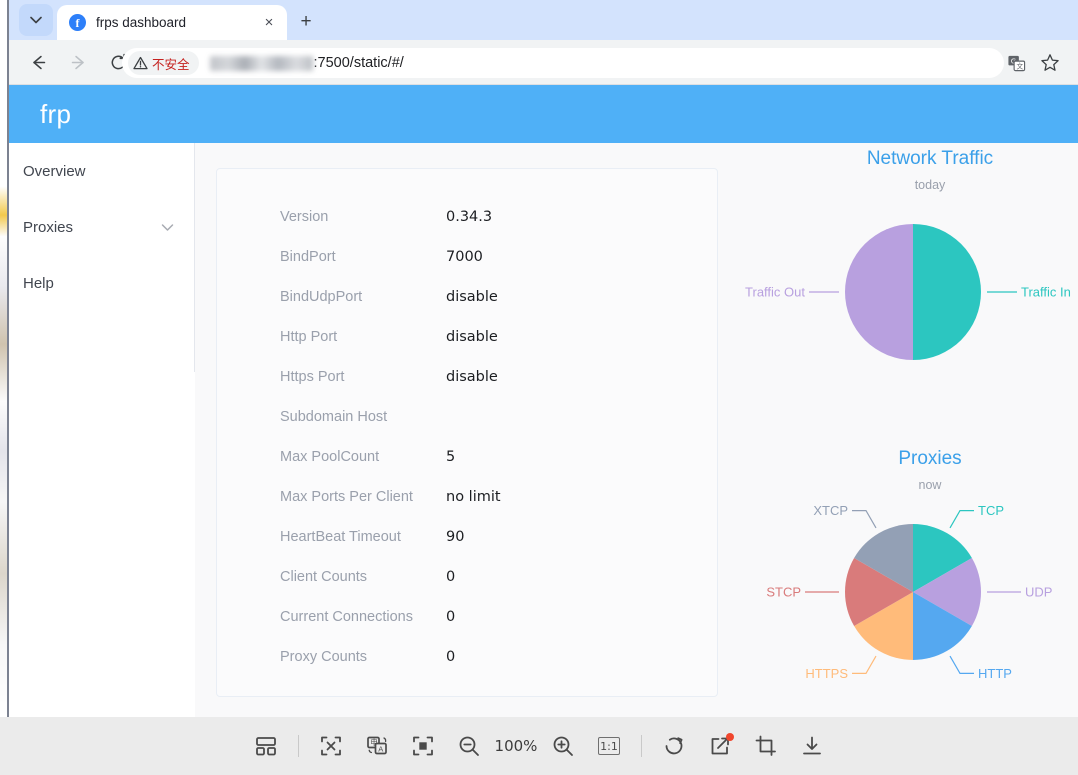 This screenshot has width=1078, height=775. Describe the element at coordinates (380, 749) in the screenshot. I see `svg-text: A` at that location.